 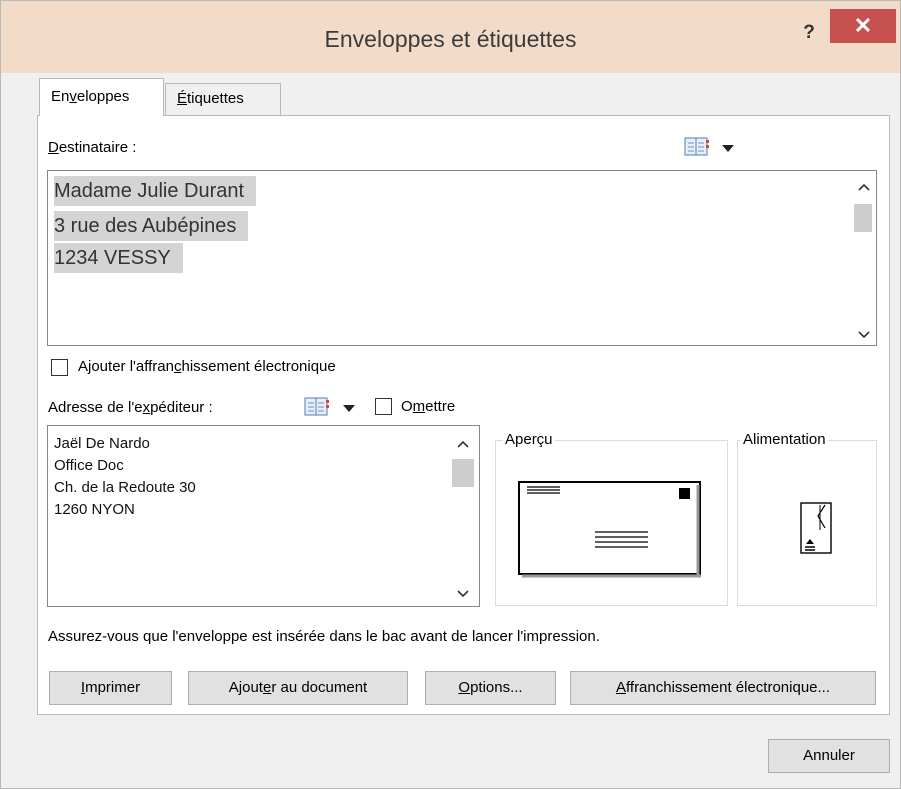 I want to click on button-label: r au document, so click(x=319, y=687).